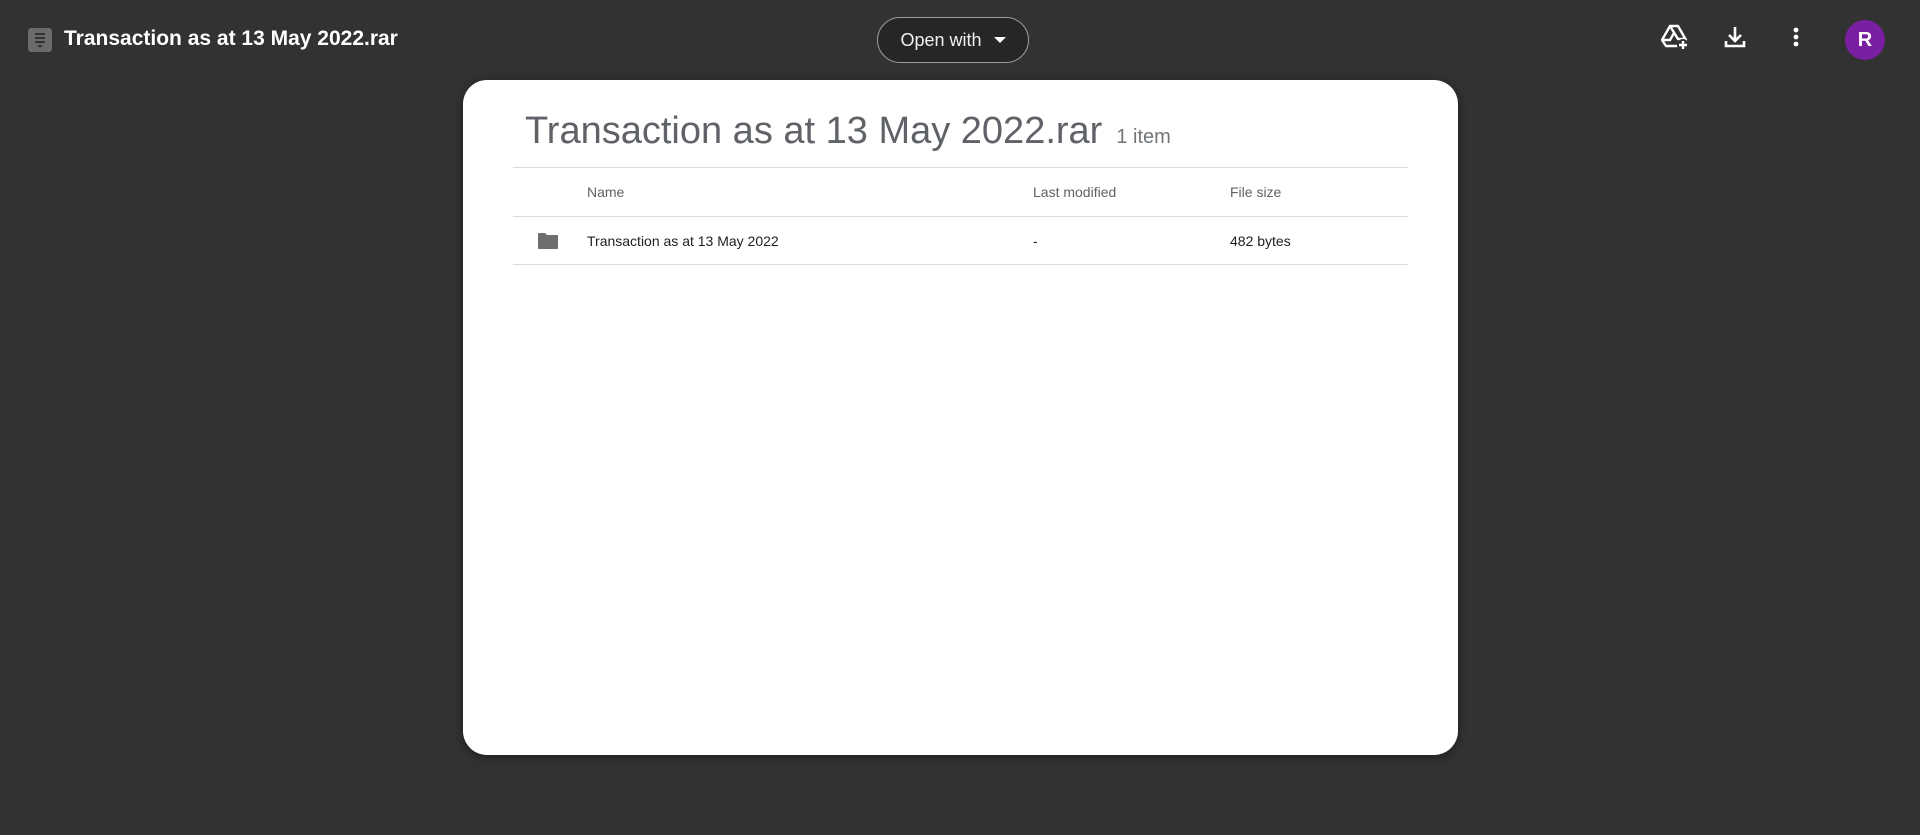 This screenshot has width=1920, height=835. What do you see at coordinates (1256, 192) in the screenshot?
I see `column-header-file-size: File size` at bounding box center [1256, 192].